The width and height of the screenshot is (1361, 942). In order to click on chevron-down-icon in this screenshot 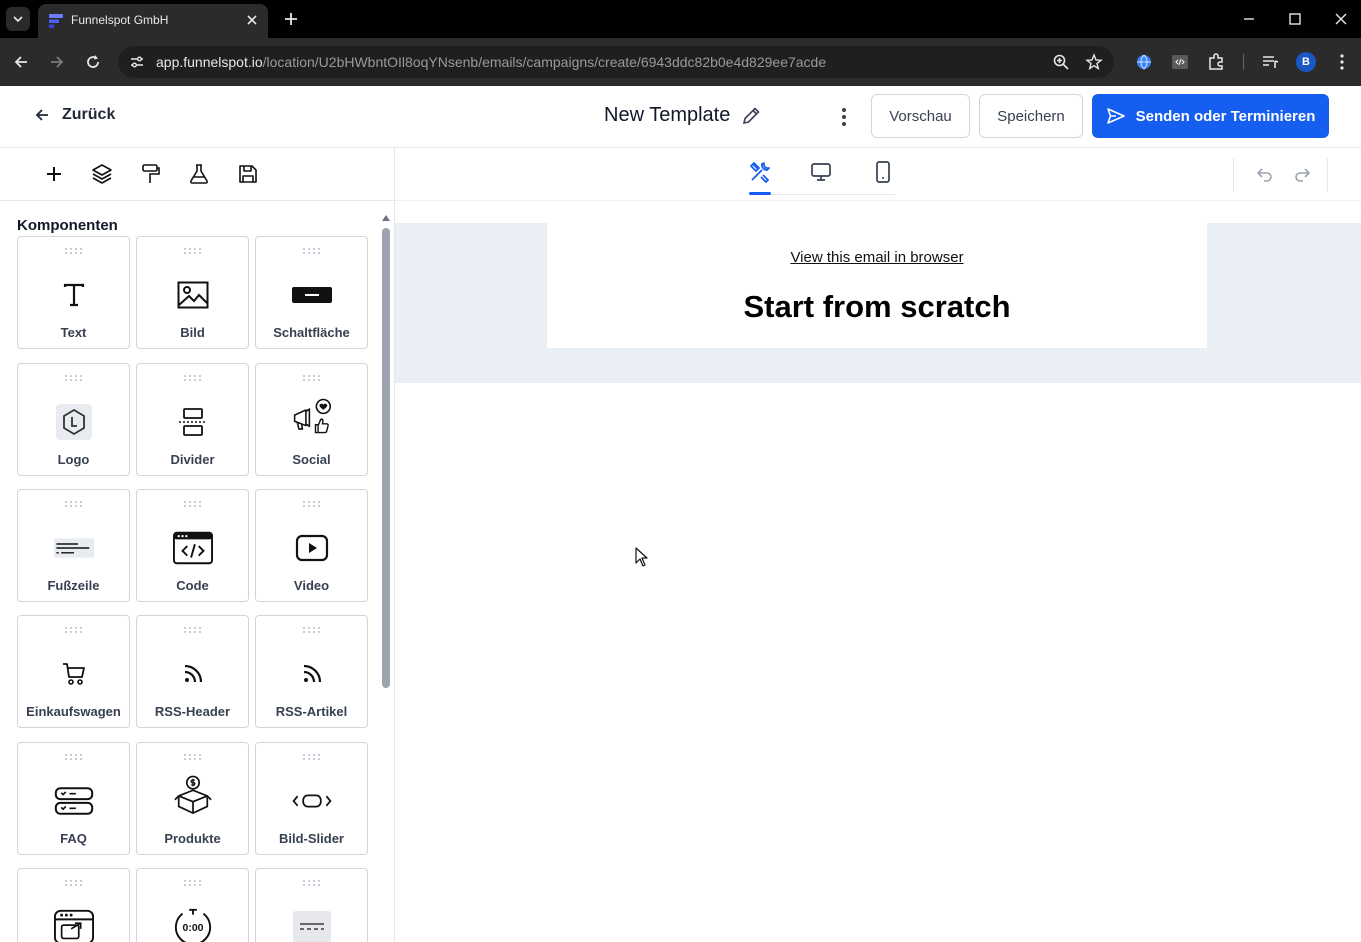, I will do `click(18, 19)`.